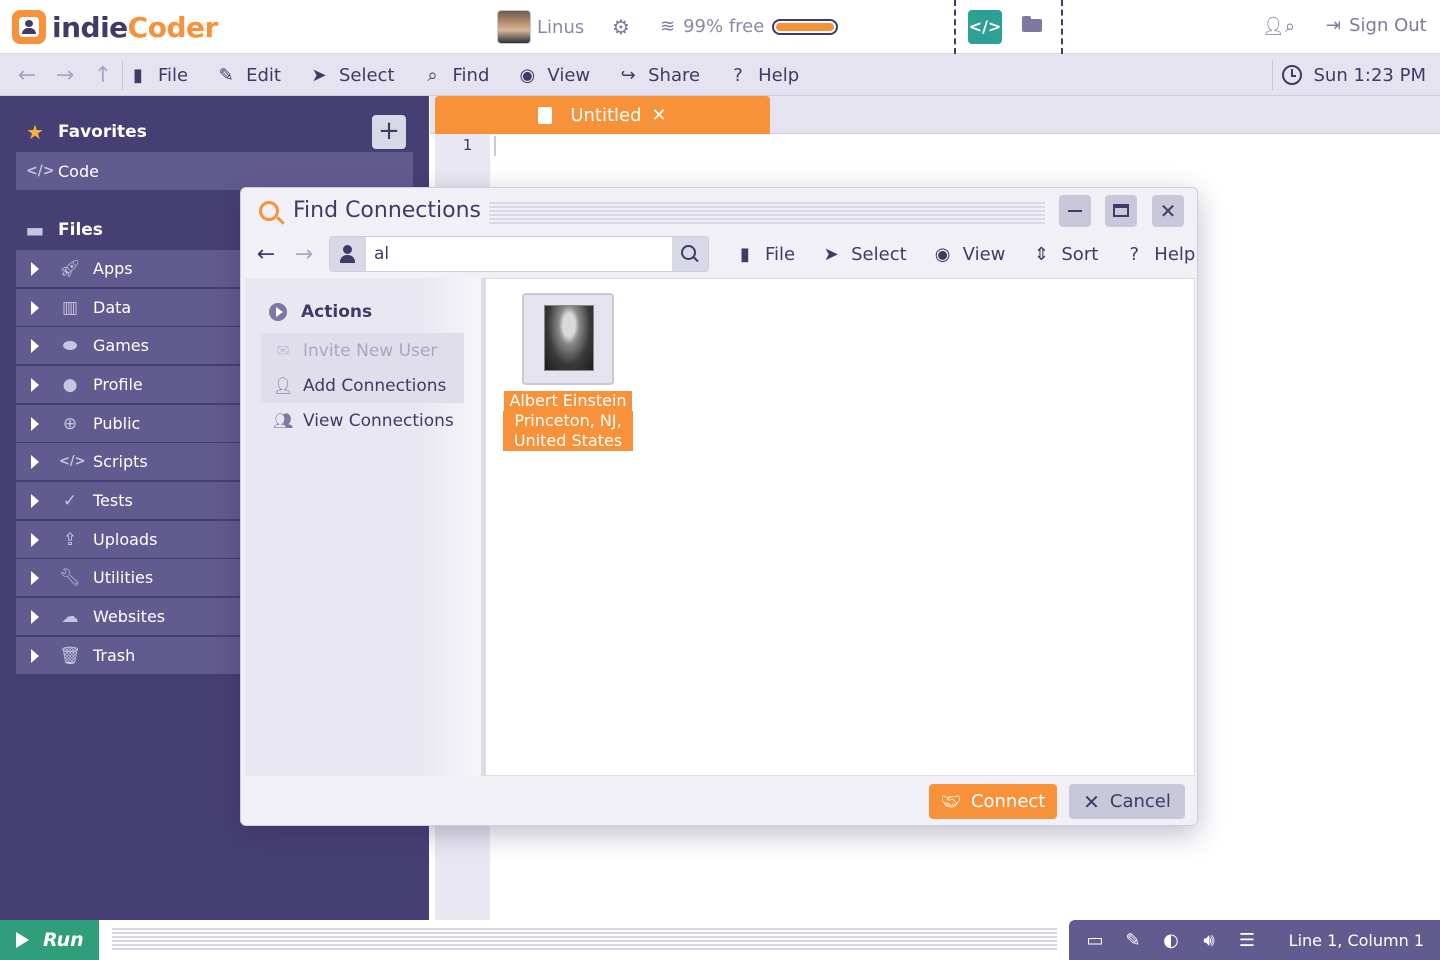 The image size is (1440, 960). I want to click on close-tab-icon: ✕, so click(659, 115).